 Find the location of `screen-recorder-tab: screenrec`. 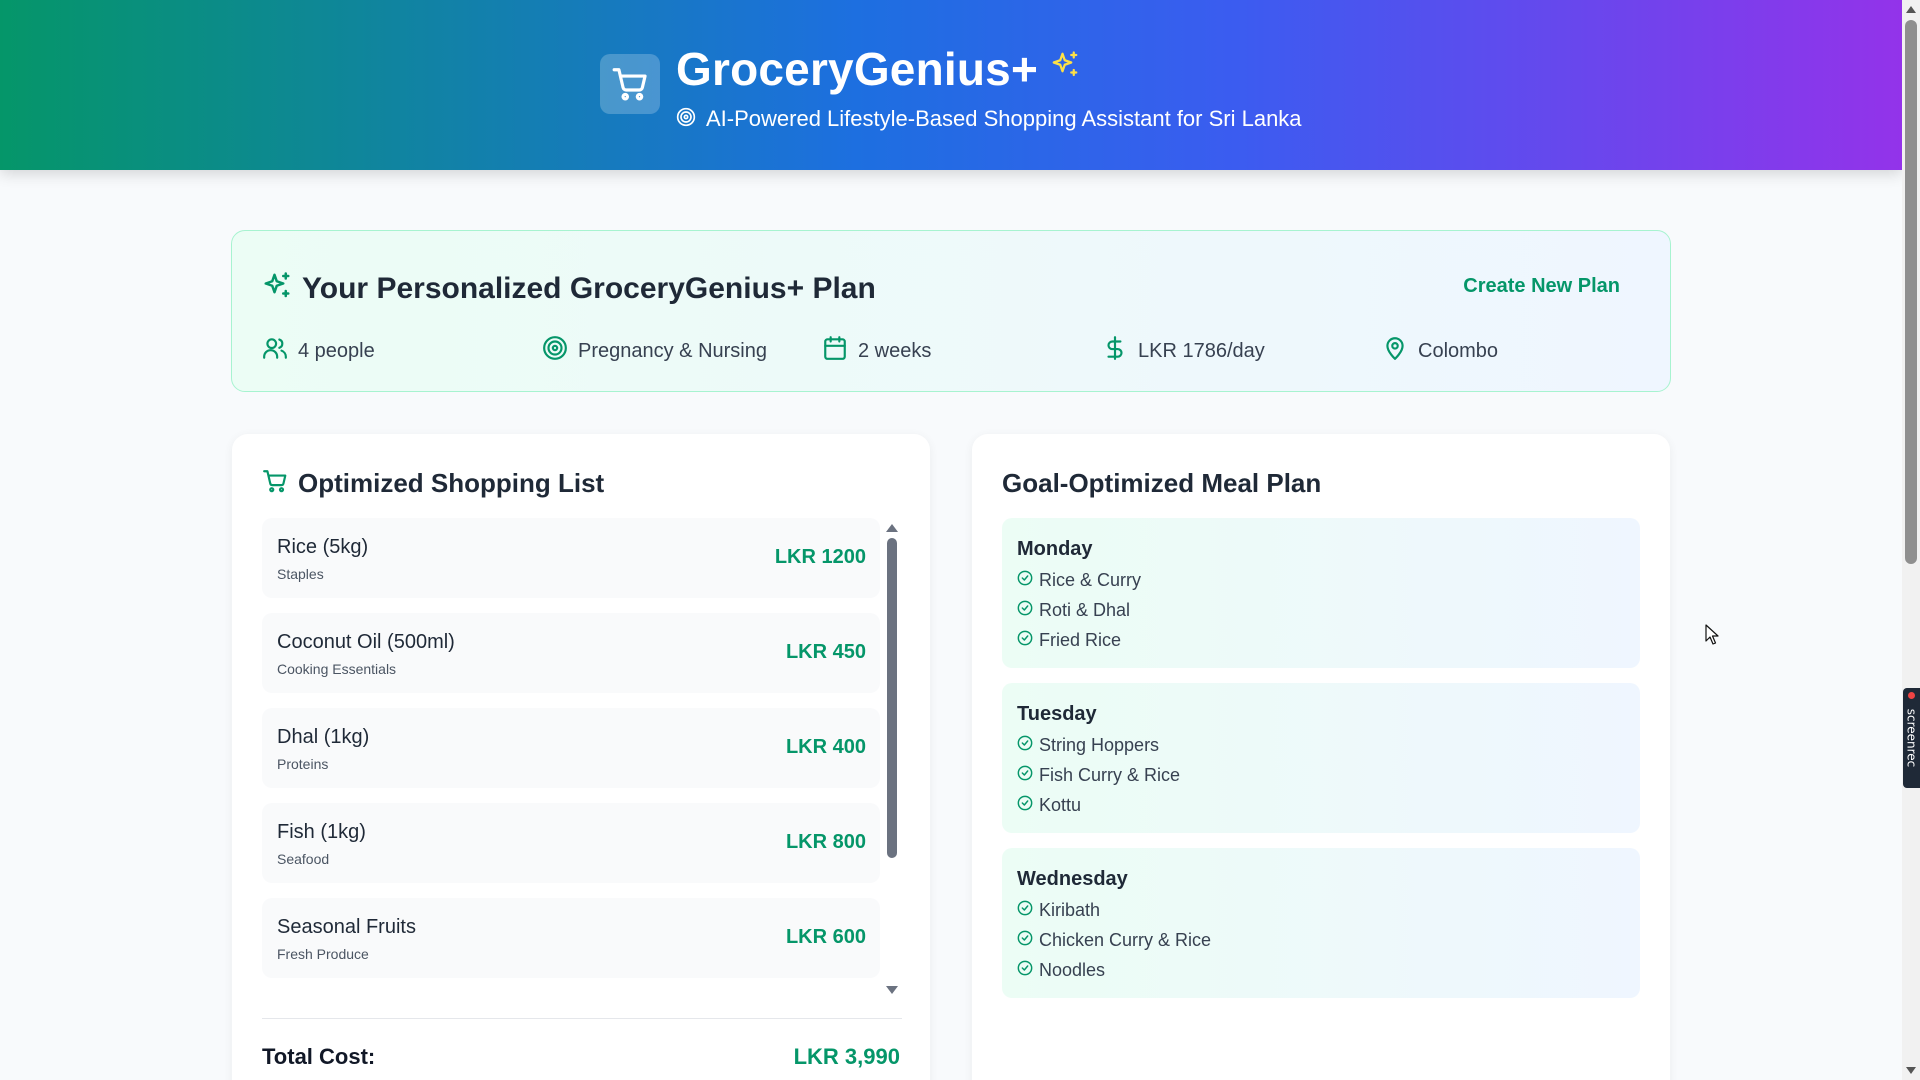

screen-recorder-tab: screenrec is located at coordinates (1911, 738).